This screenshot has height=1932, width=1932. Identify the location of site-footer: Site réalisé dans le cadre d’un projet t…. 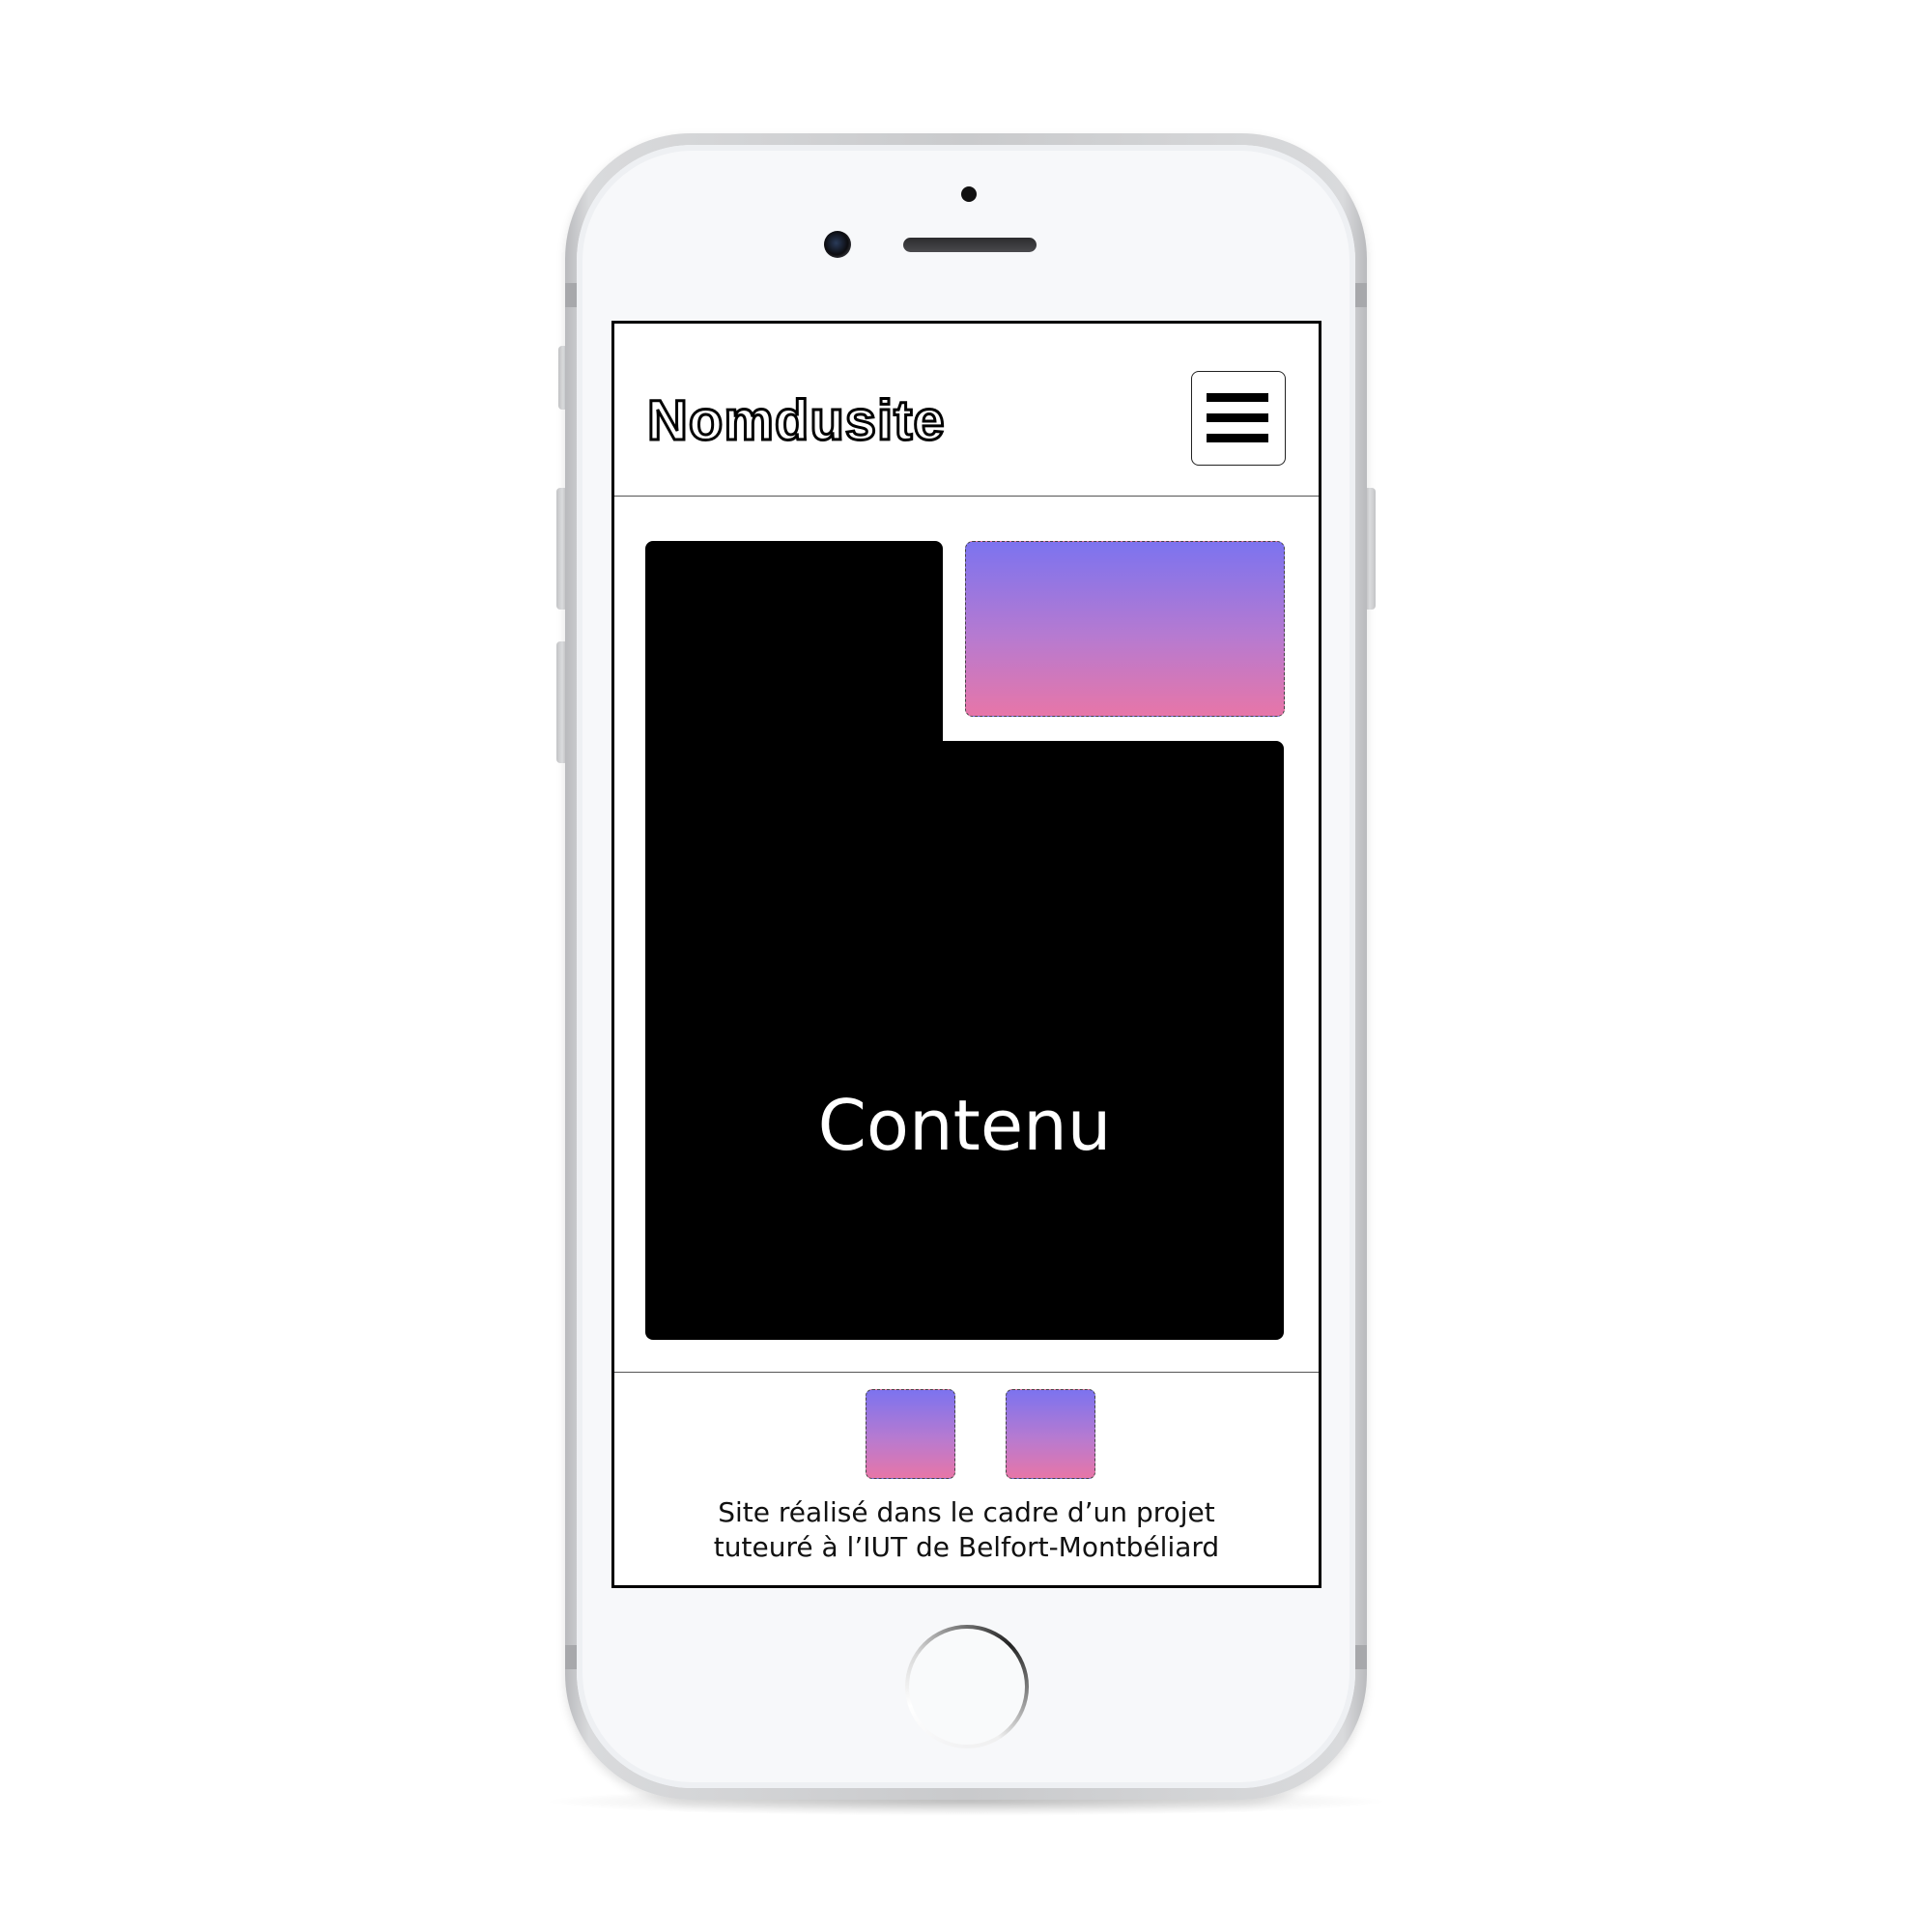
(966, 1478).